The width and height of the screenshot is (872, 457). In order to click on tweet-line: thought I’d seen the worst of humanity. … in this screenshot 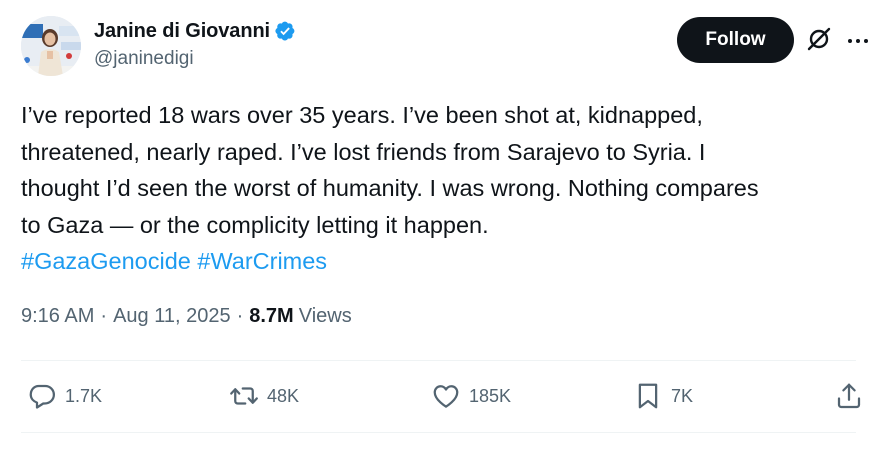, I will do `click(390, 188)`.